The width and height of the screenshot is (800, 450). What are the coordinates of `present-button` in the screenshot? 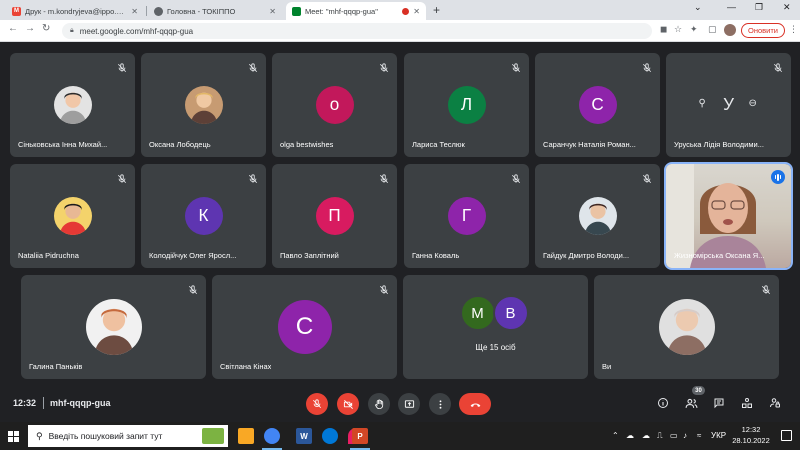 It's located at (409, 404).